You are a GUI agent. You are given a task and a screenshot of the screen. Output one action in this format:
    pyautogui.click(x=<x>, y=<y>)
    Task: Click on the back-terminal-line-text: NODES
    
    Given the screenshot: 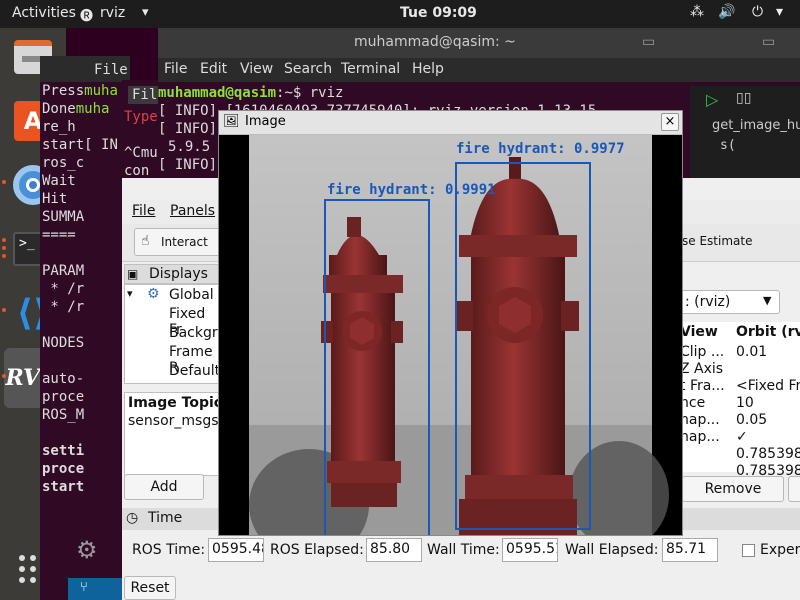 What is the action you would take?
    pyautogui.click(x=63, y=343)
    